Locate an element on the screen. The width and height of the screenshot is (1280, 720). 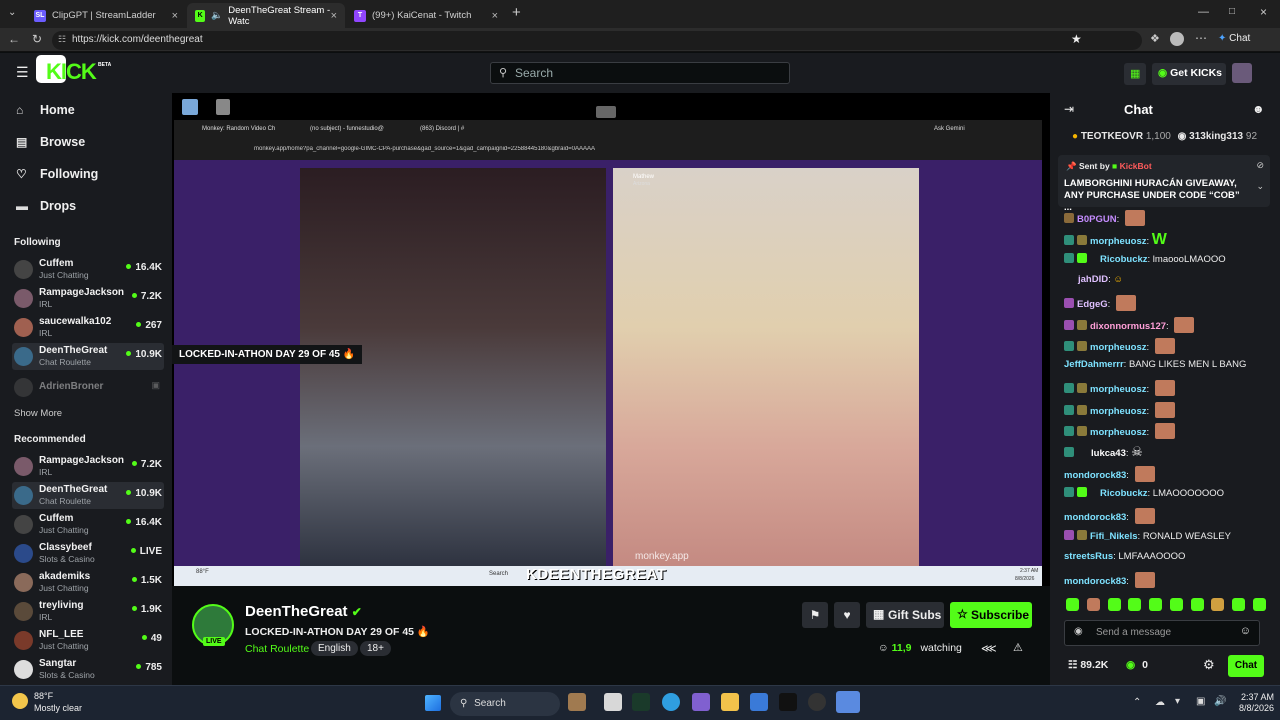
extensions-icon: ❖ is located at coordinates (1155, 38).